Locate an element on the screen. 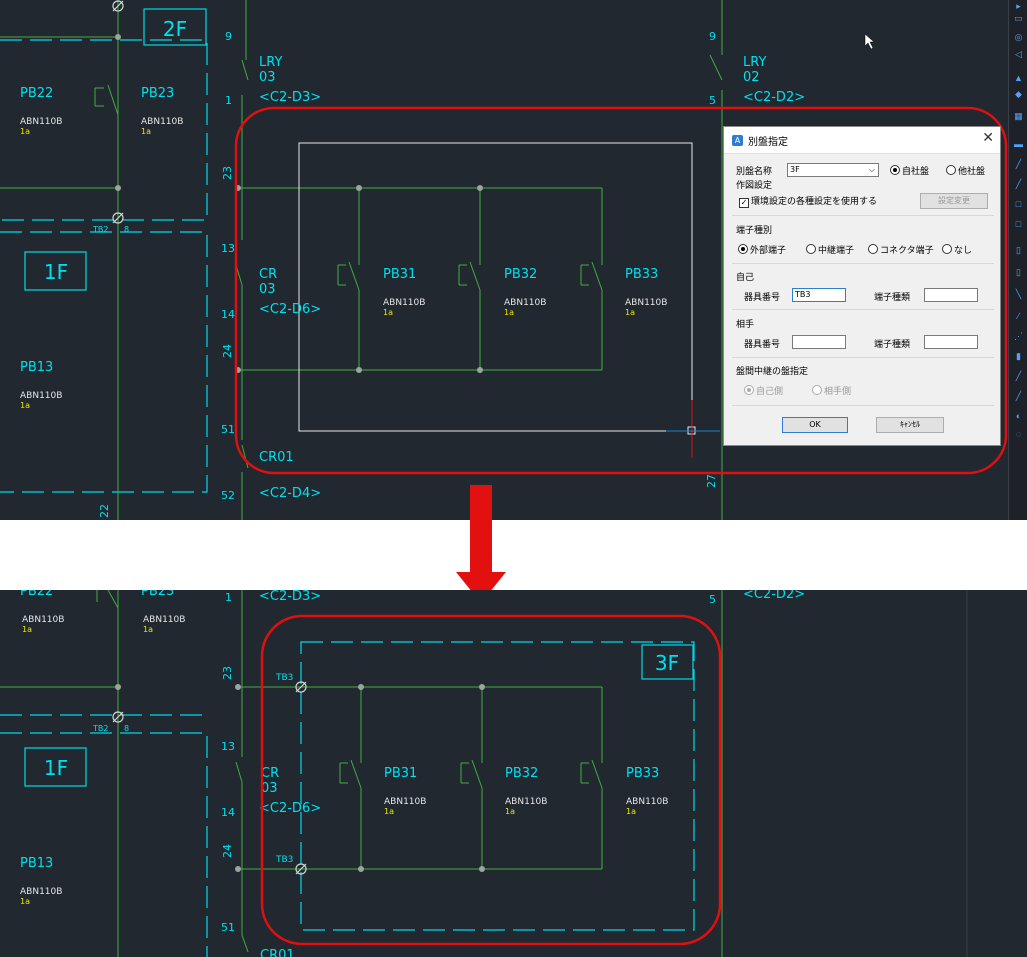 The width and height of the screenshot is (1027, 957). floor-label-1f: 1F is located at coordinates (56, 768).